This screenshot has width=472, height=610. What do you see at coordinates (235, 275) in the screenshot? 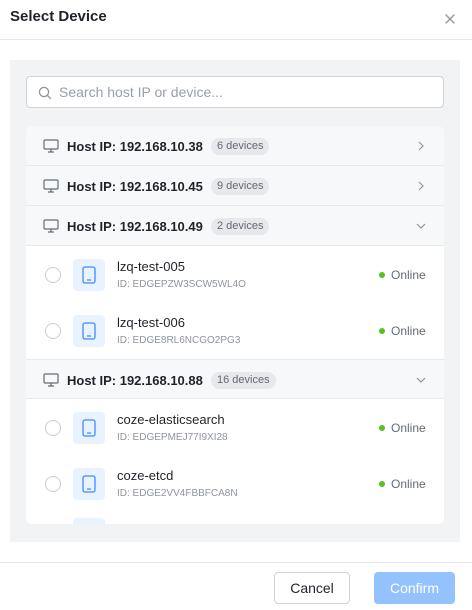
I see `device-row: lzq-test-005 ID: EDGEPZW3SCW5WL4O Online` at bounding box center [235, 275].